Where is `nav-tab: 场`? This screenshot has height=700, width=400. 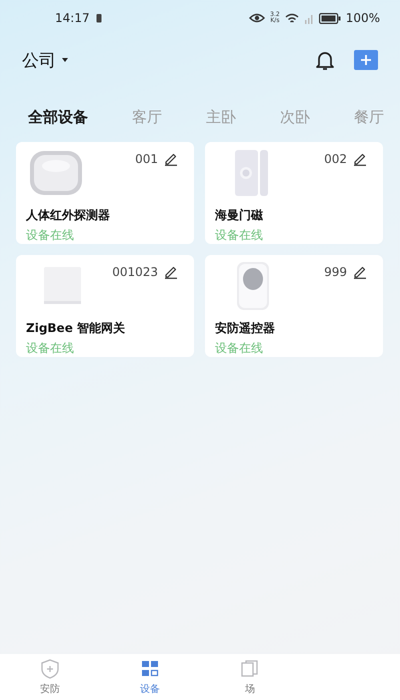 nav-tab: 场 is located at coordinates (250, 677).